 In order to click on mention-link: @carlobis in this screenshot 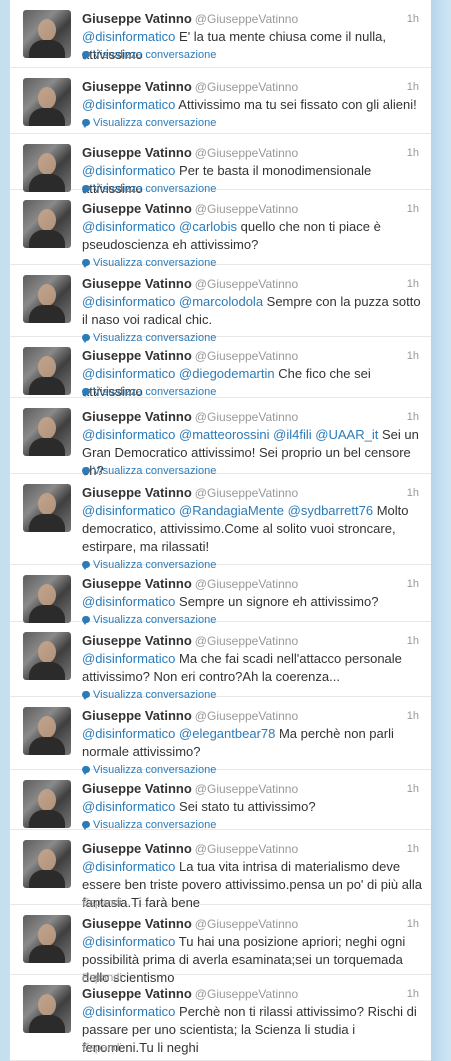, I will do `click(208, 226)`.